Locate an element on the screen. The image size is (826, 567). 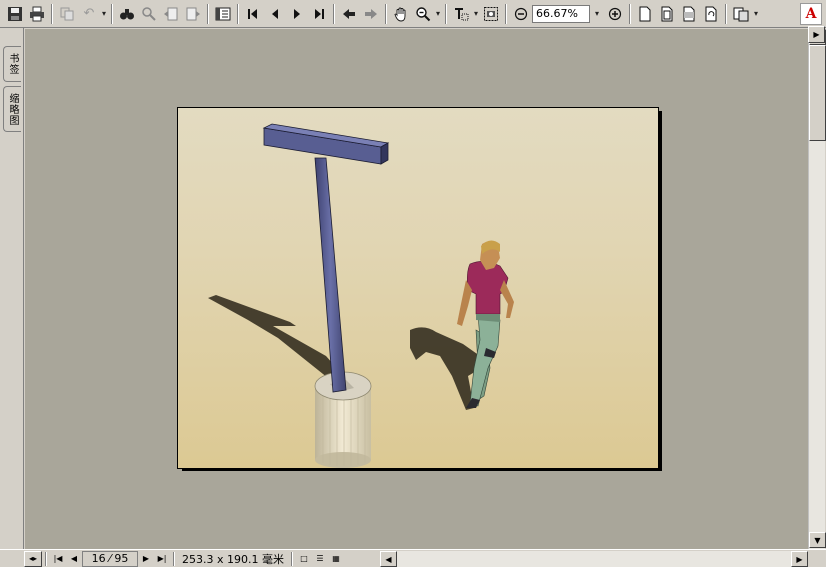
export-dropdown-icon: ▾ is located at coordinates (756, 14).